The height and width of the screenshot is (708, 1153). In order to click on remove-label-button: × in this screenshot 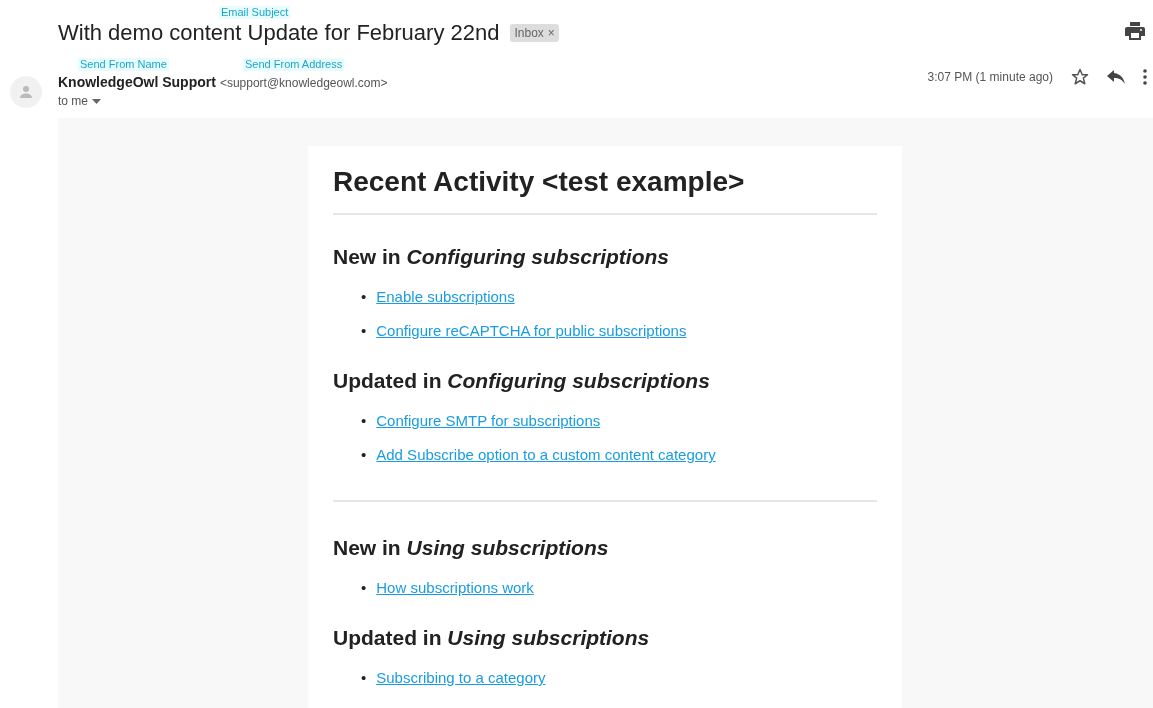, I will do `click(551, 33)`.